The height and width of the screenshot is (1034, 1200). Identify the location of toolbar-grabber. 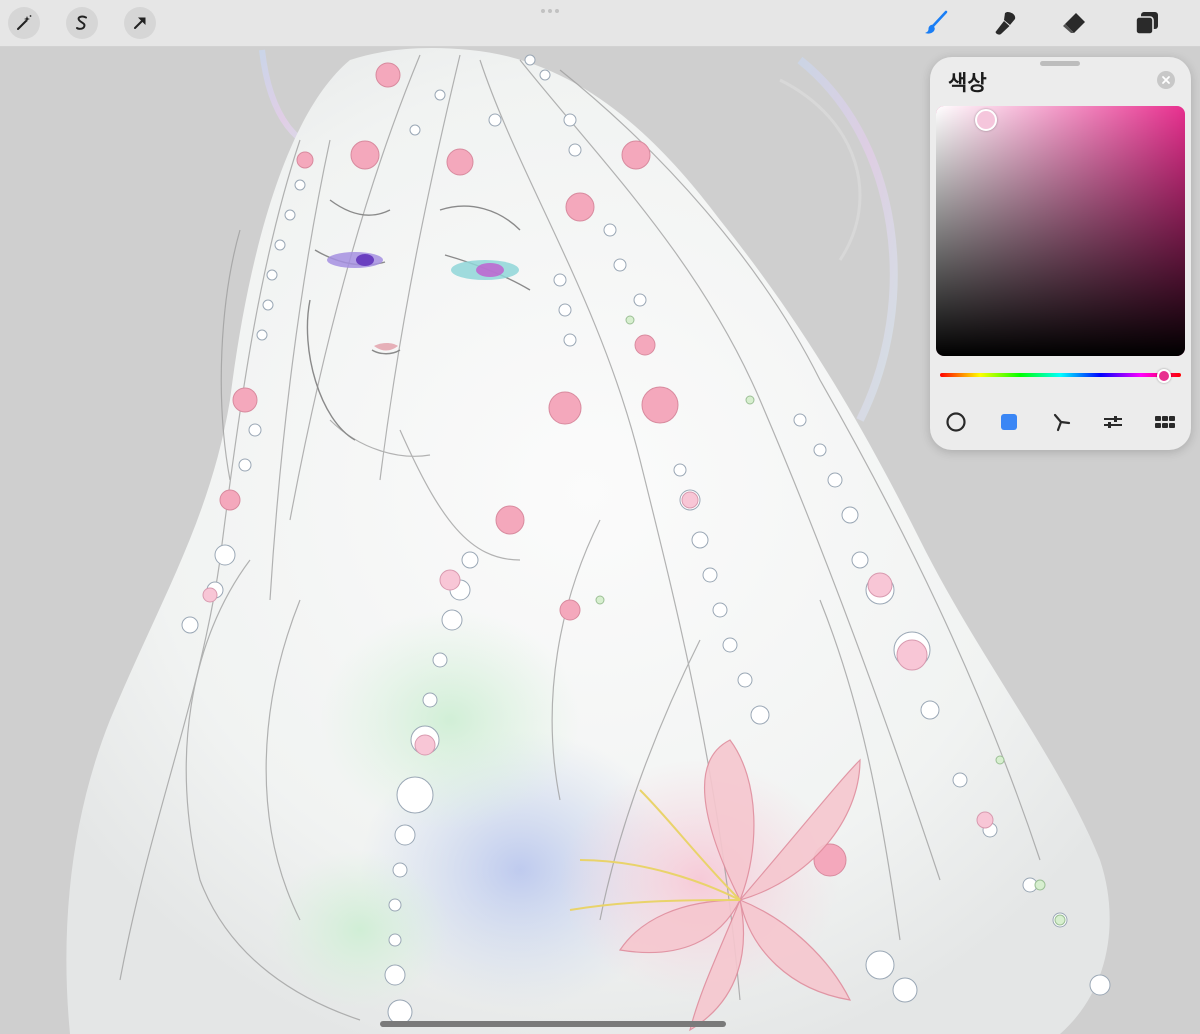
(550, 11).